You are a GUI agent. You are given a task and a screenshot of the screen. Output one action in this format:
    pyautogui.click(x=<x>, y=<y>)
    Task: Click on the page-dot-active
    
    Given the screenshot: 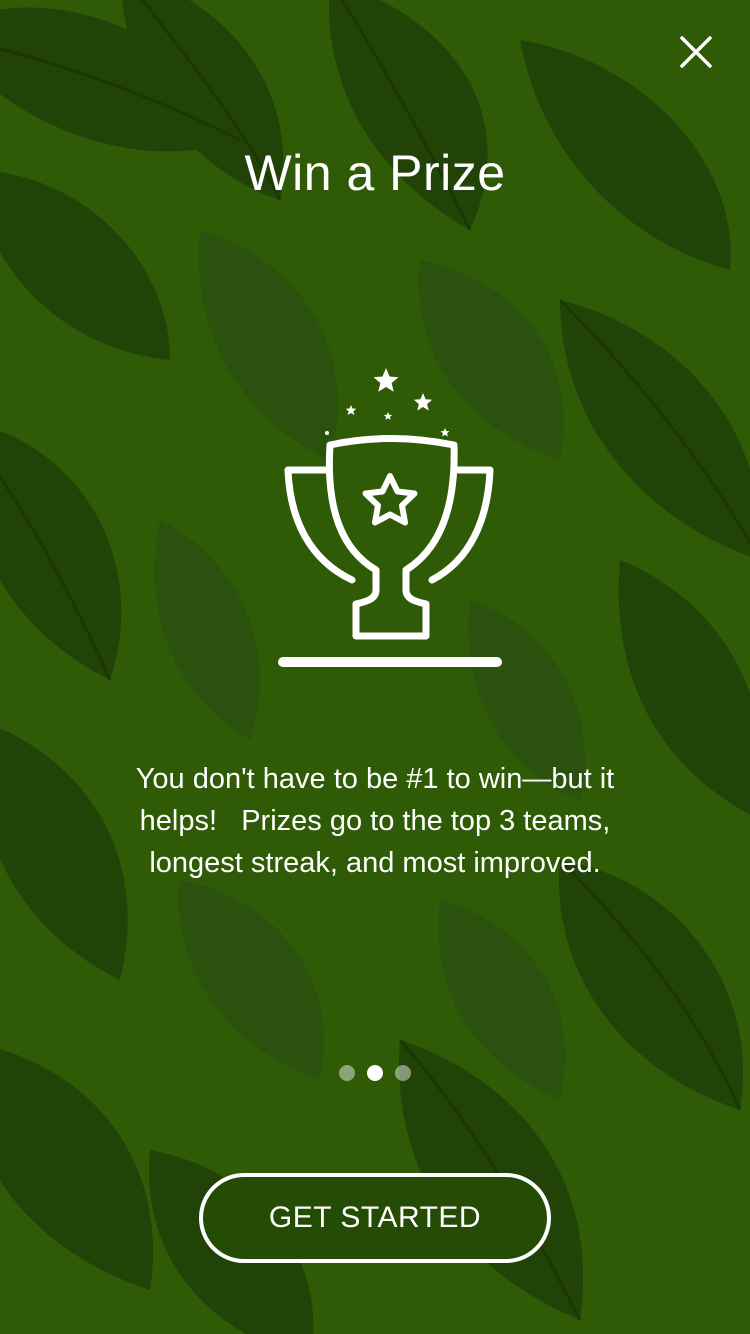 What is the action you would take?
    pyautogui.click(x=375, y=1073)
    